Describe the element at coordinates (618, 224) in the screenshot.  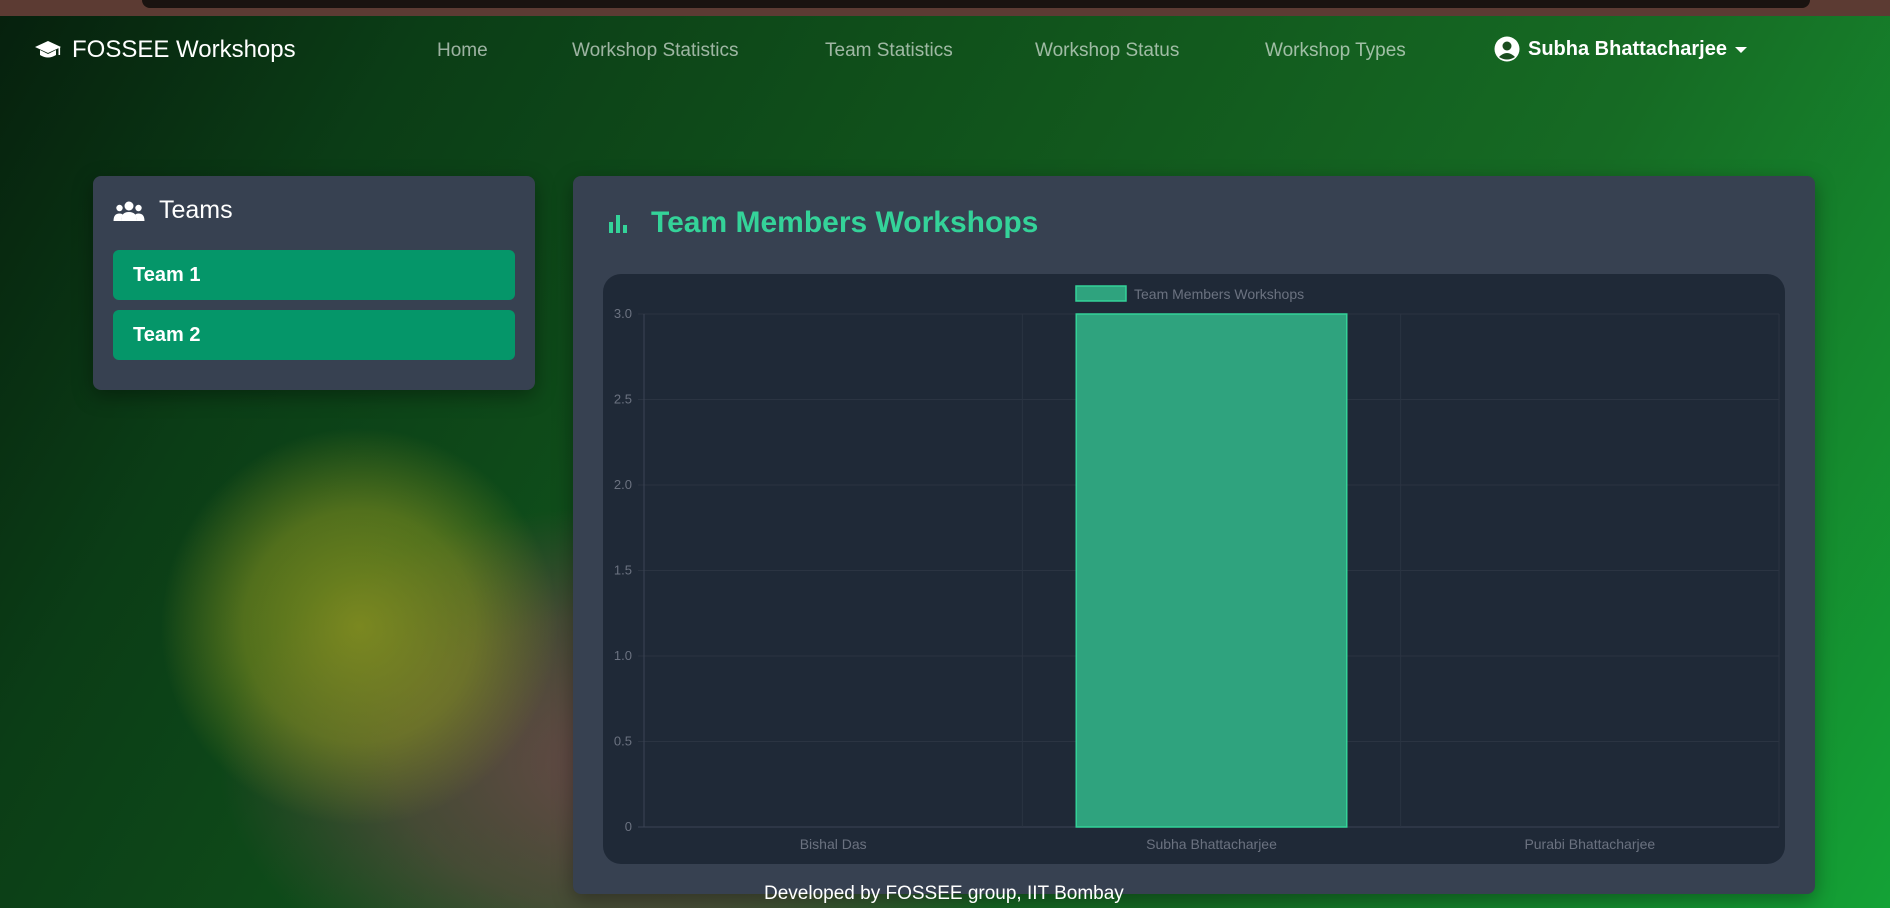
I see `bar-chart-icon` at that location.